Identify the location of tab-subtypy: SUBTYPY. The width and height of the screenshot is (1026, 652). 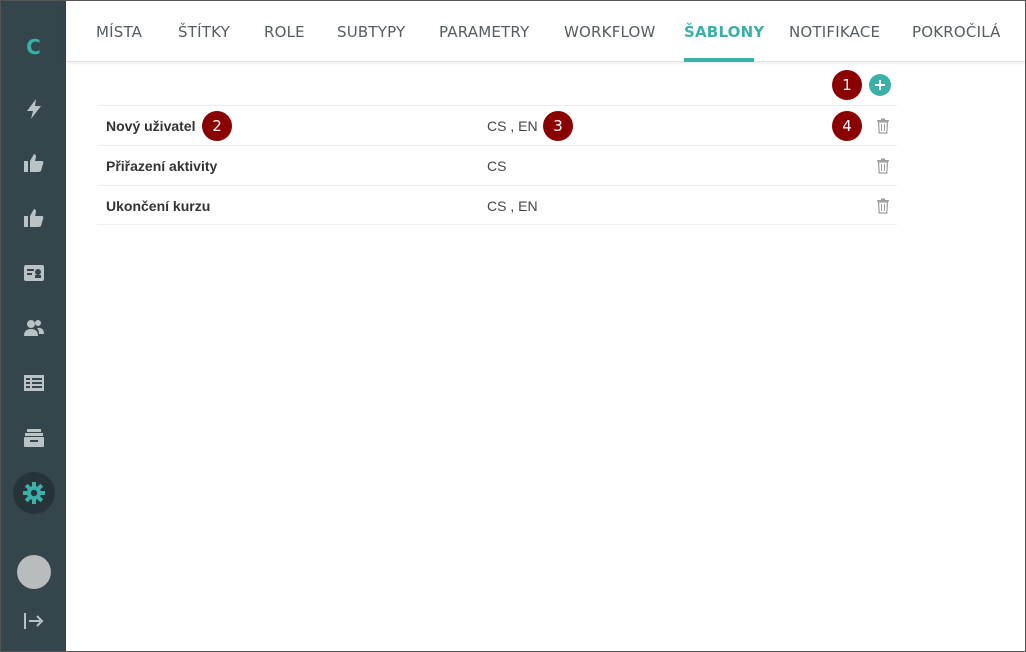
(371, 31).